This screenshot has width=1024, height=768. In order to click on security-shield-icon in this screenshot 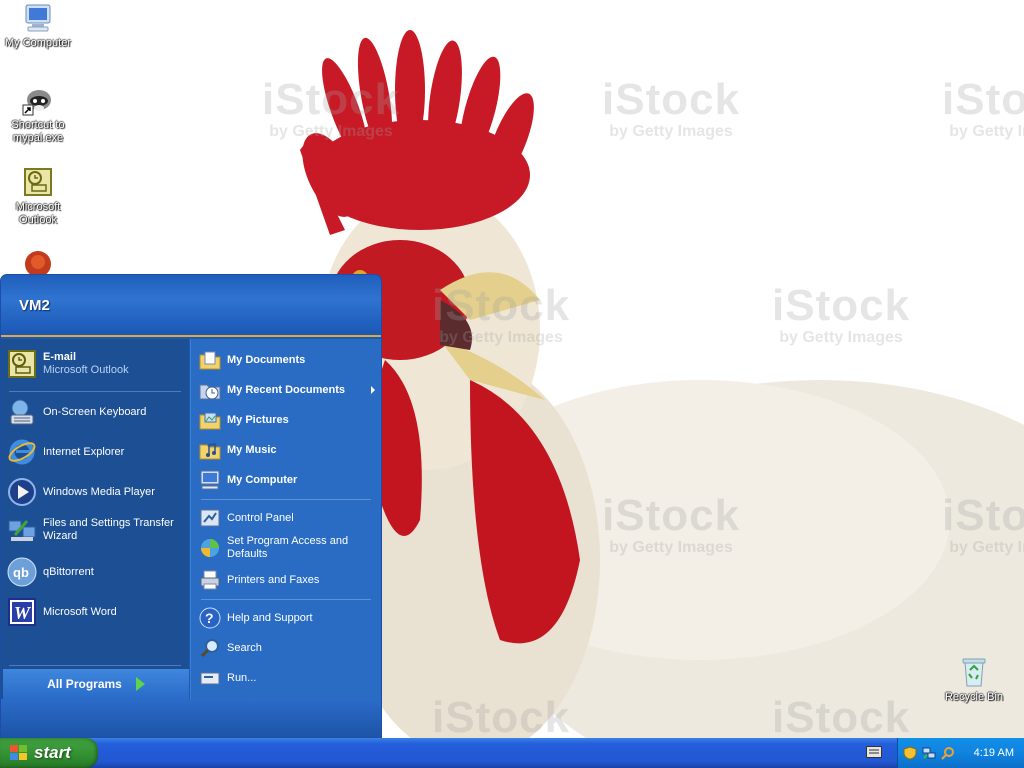, I will do `click(910, 753)`.